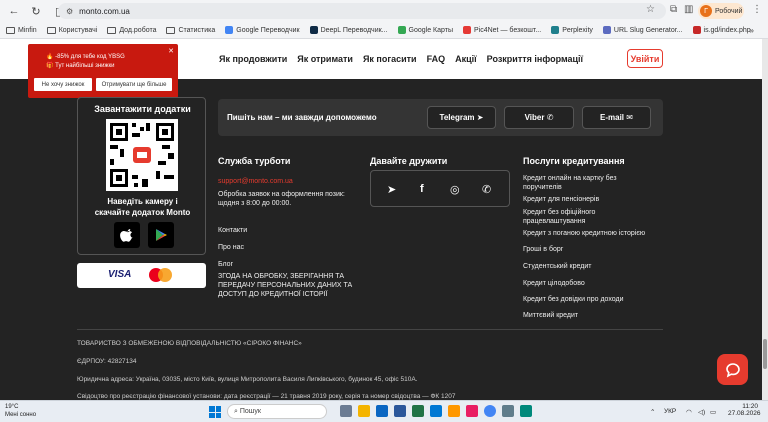 The width and height of the screenshot is (768, 422). Describe the element at coordinates (120, 274) in the screenshot. I see `visa-logo: VISA` at that location.